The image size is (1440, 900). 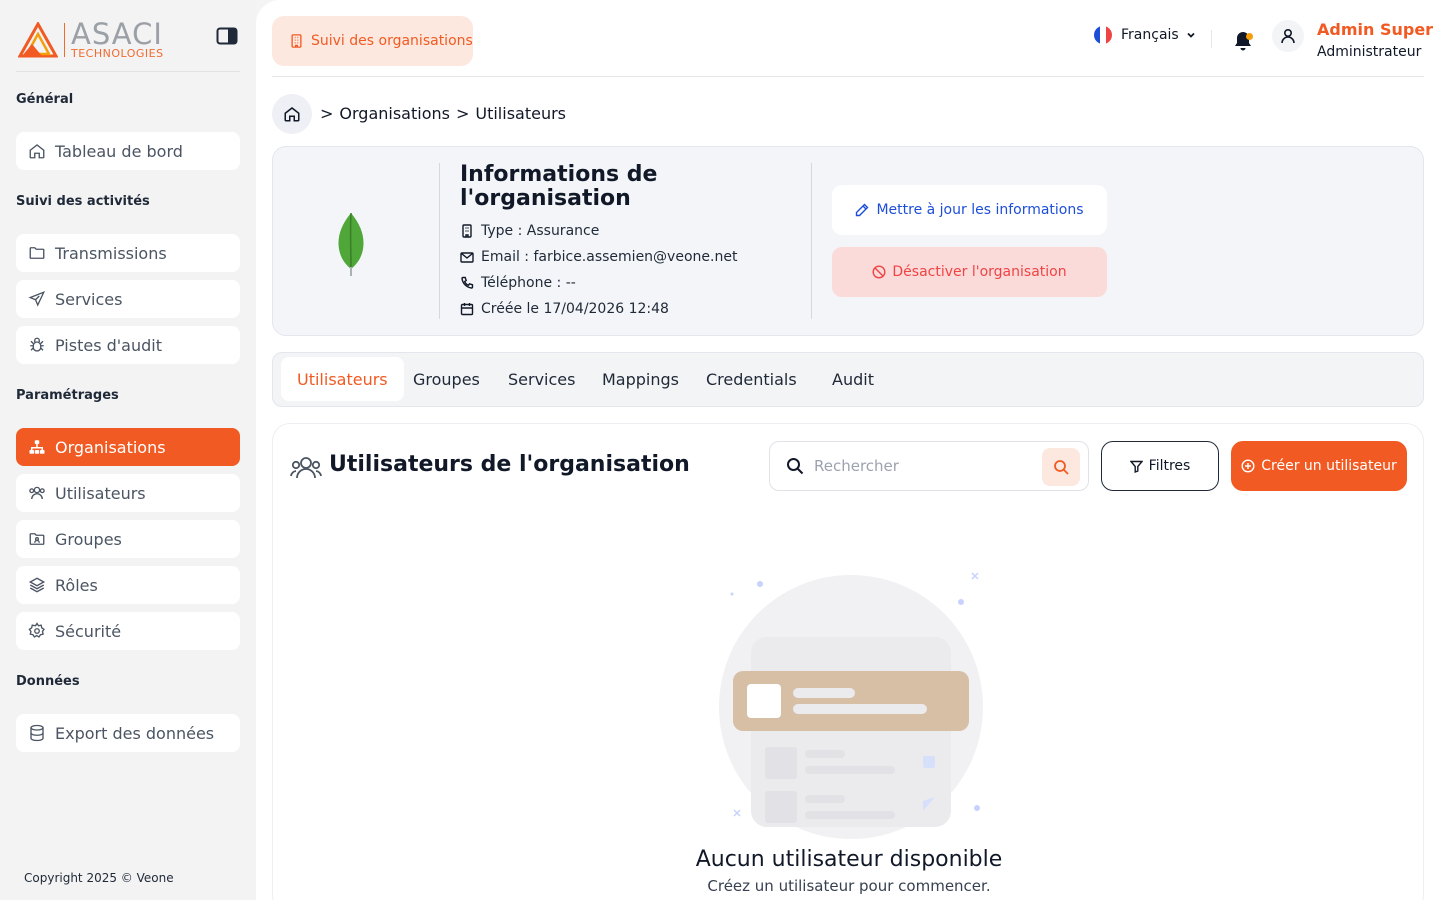 What do you see at coordinates (119, 151) in the screenshot?
I see `sidebar-item-label: Tableau de bord` at bounding box center [119, 151].